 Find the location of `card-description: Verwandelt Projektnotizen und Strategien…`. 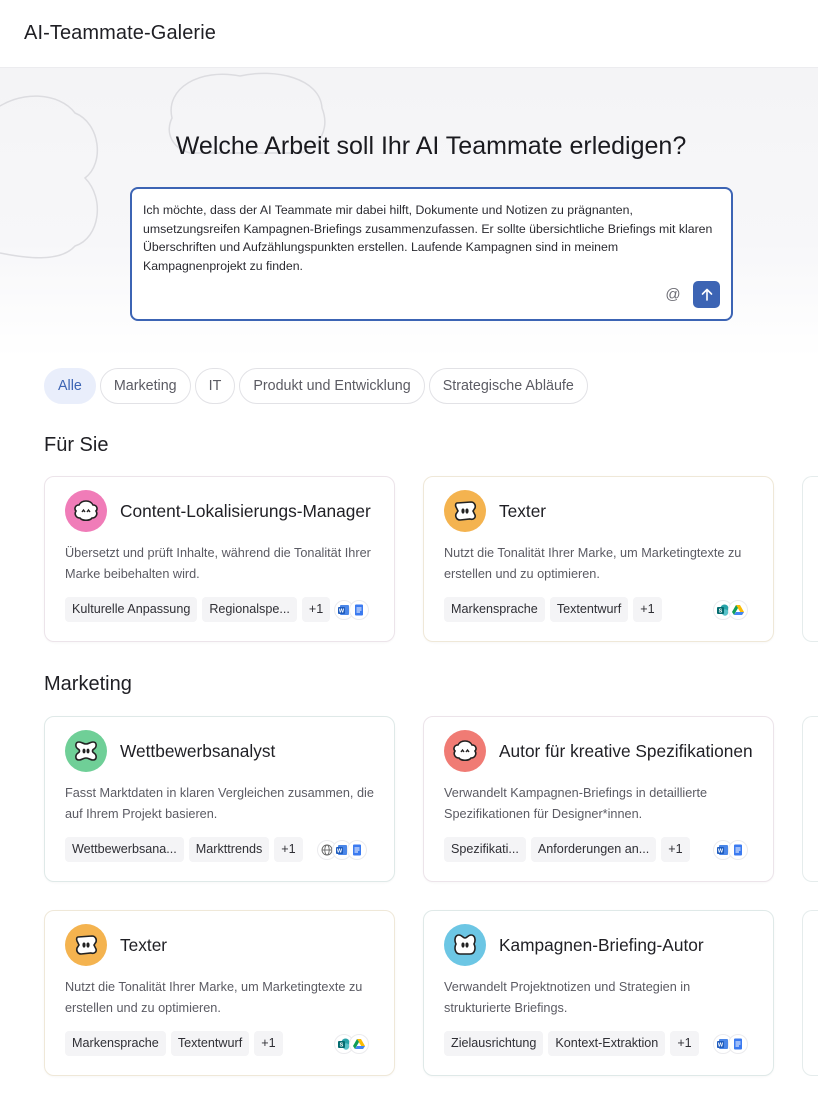

card-description: Verwandelt Projektnotizen und Strategien… is located at coordinates (567, 997).